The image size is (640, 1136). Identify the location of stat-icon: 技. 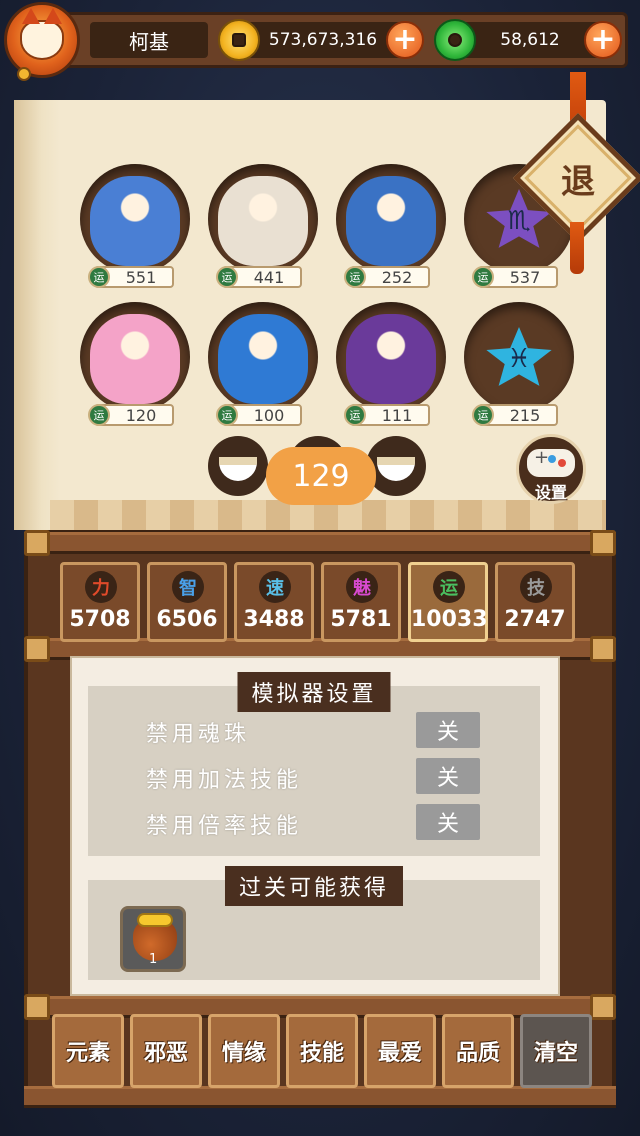
(536, 587).